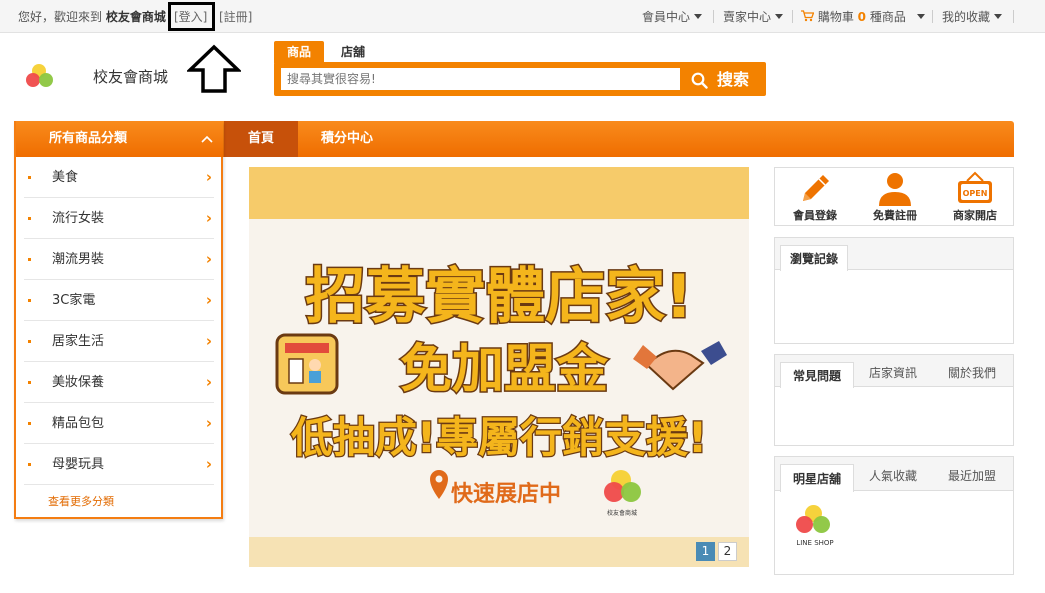 This screenshot has width=1045, height=593. Describe the element at coordinates (261, 139) in the screenshot. I see `nav-tab-home: 首頁` at that location.